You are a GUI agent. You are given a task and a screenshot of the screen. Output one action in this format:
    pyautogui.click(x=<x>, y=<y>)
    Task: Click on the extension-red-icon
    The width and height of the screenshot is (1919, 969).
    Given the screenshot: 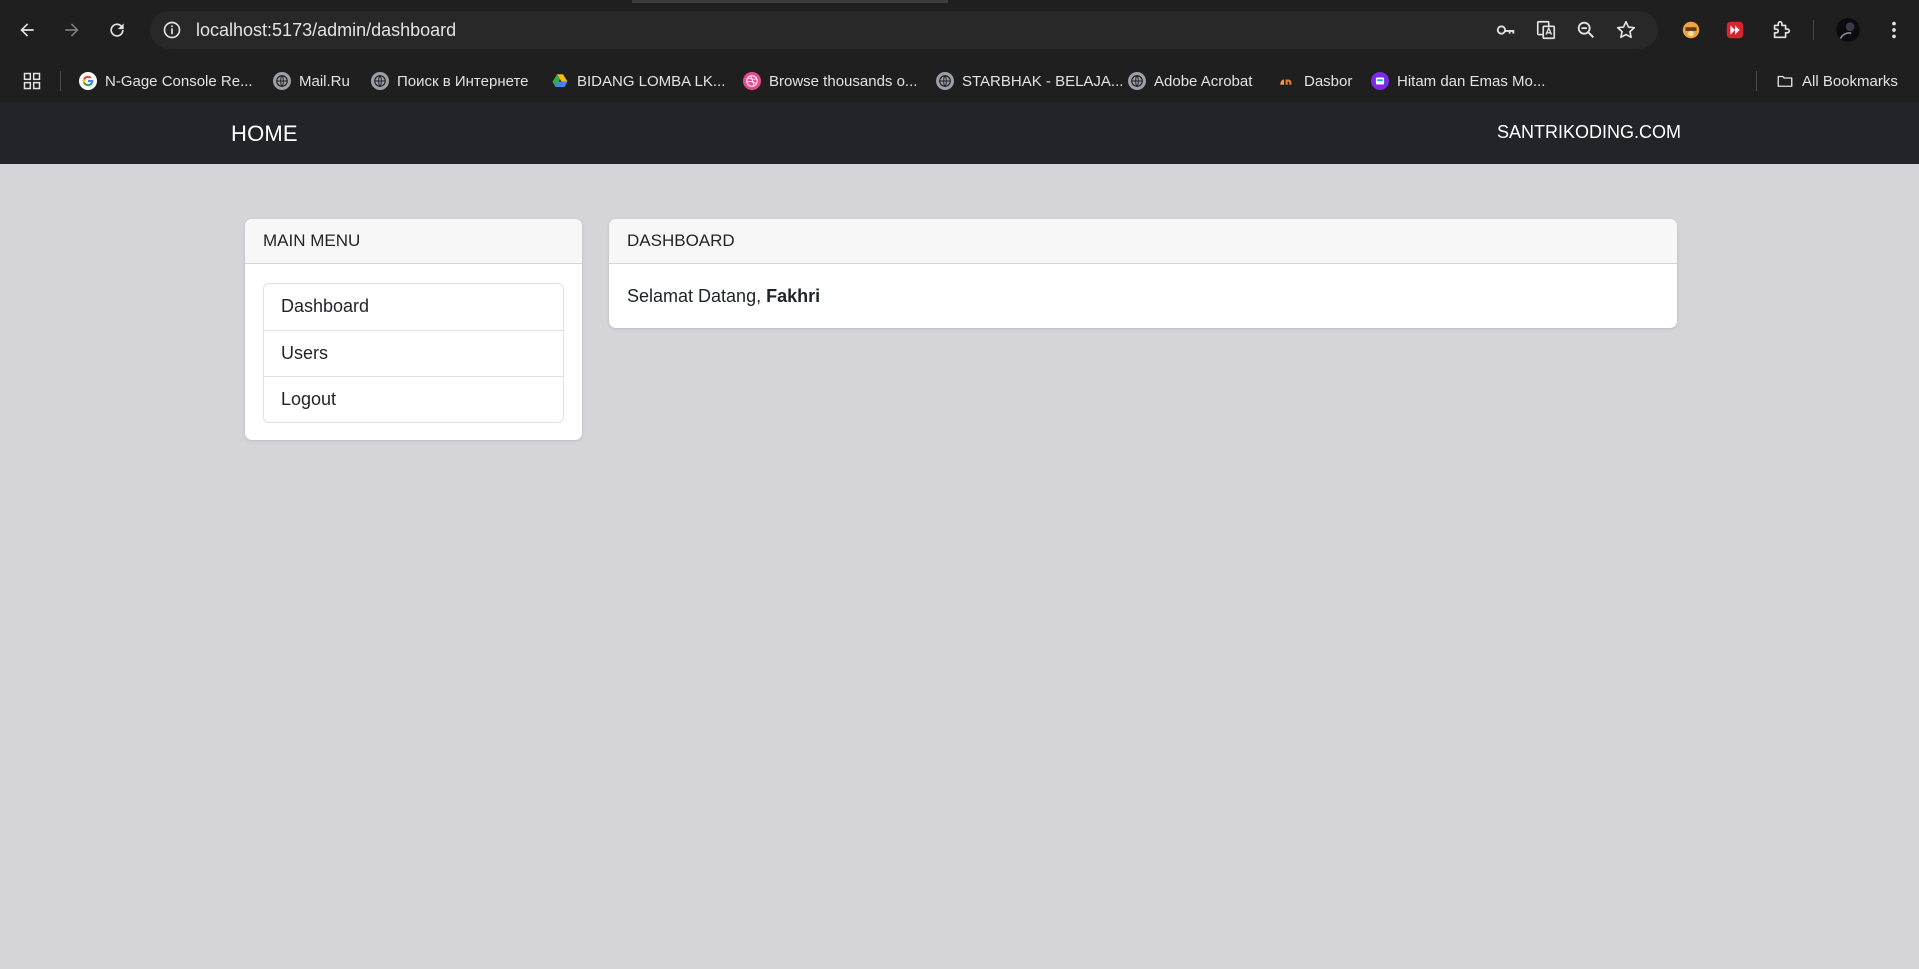 What is the action you would take?
    pyautogui.click(x=1735, y=30)
    